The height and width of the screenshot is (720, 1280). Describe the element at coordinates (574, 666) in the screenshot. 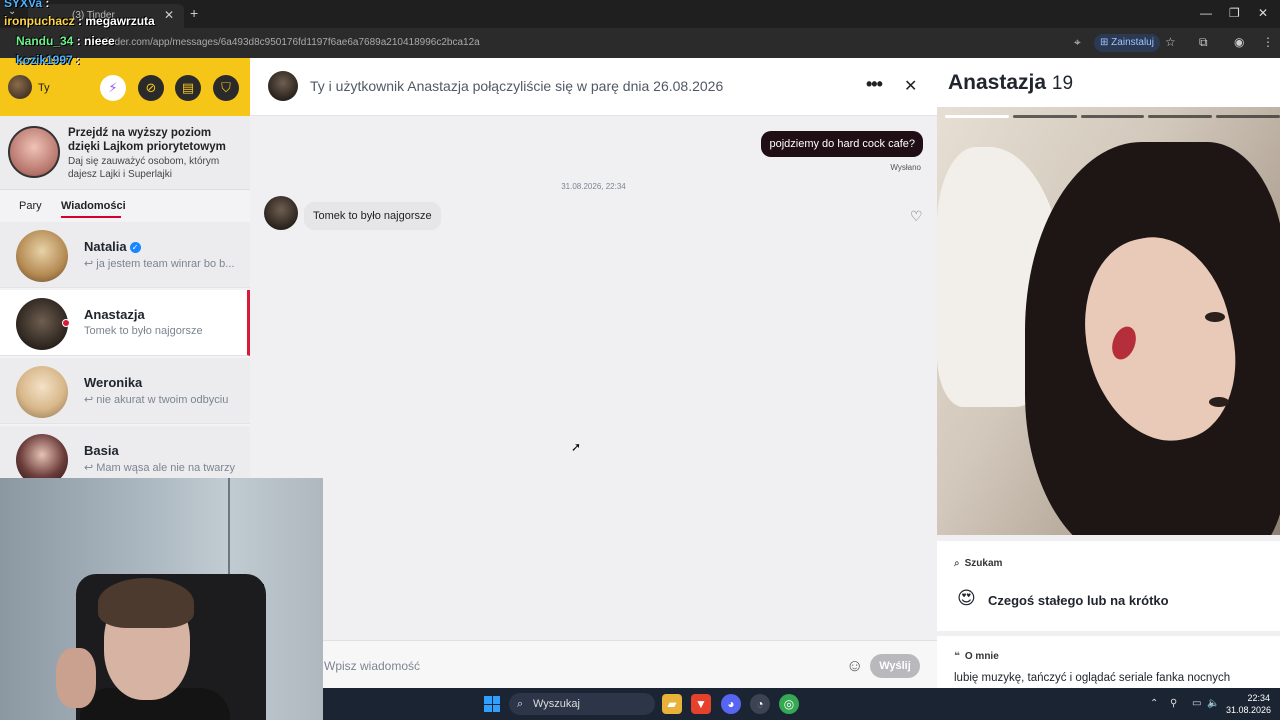

I see `message-input` at that location.